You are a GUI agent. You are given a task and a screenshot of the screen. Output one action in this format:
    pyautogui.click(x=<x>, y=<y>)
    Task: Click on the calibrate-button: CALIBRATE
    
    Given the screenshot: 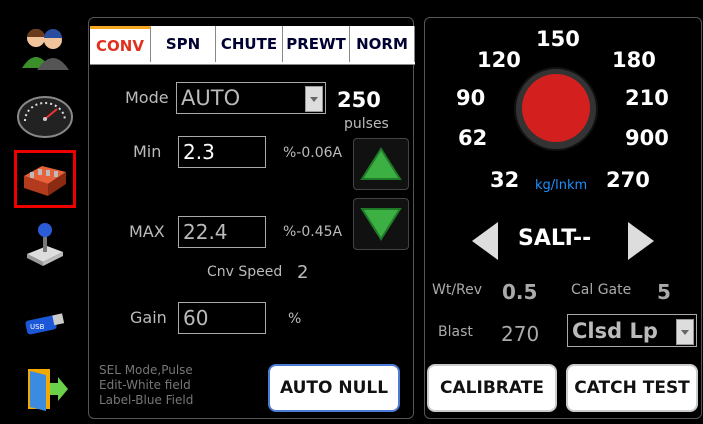 What is the action you would take?
    pyautogui.click(x=492, y=388)
    